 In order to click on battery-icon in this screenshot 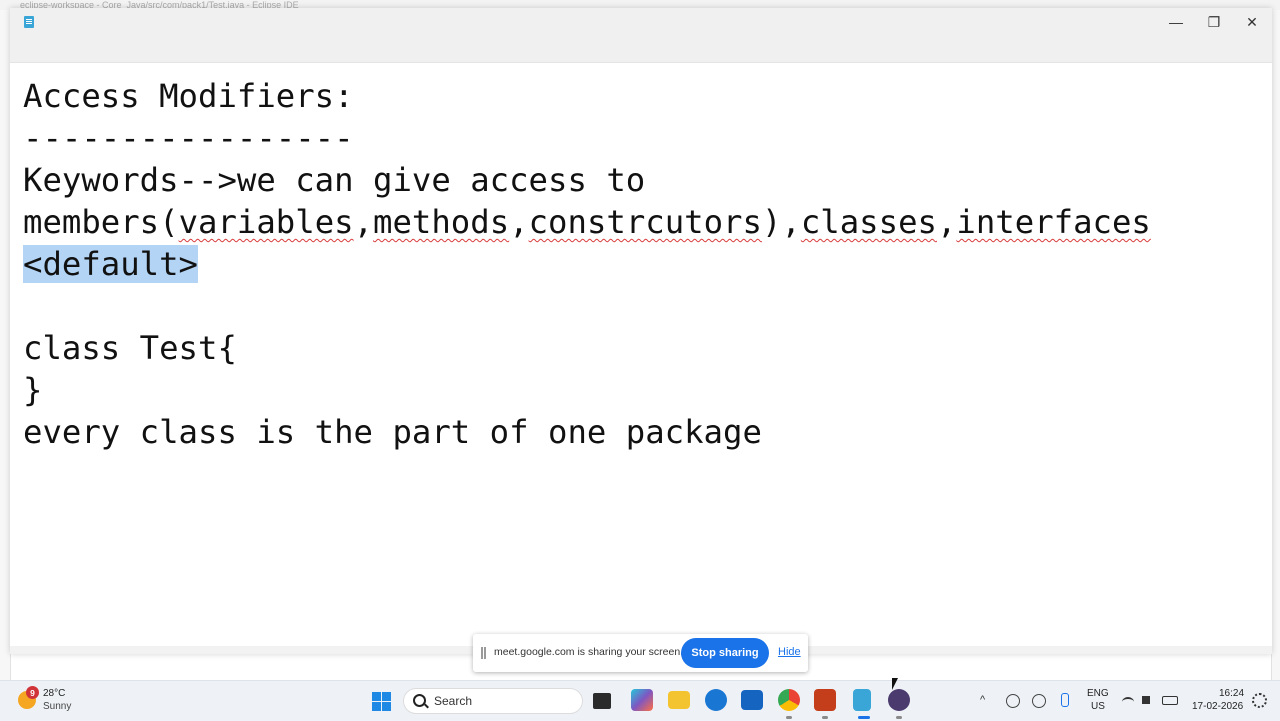, I will do `click(1170, 700)`.